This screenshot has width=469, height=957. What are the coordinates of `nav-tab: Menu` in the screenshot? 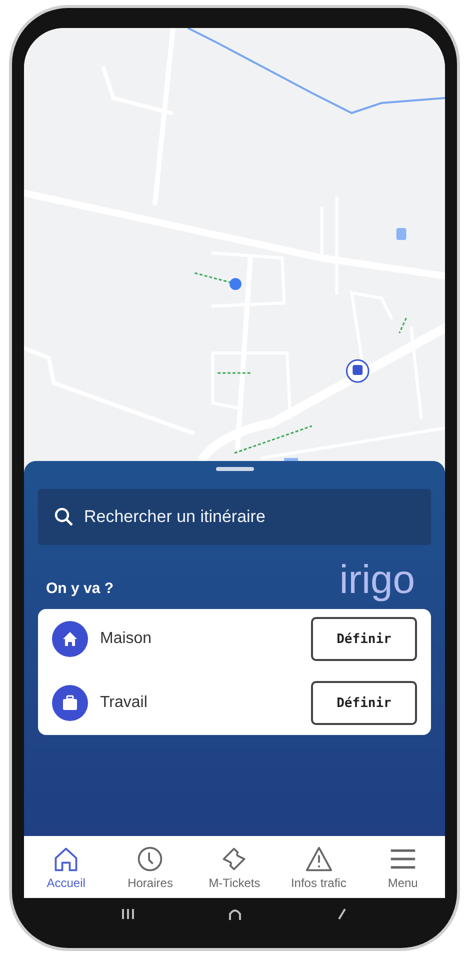 It's located at (403, 867).